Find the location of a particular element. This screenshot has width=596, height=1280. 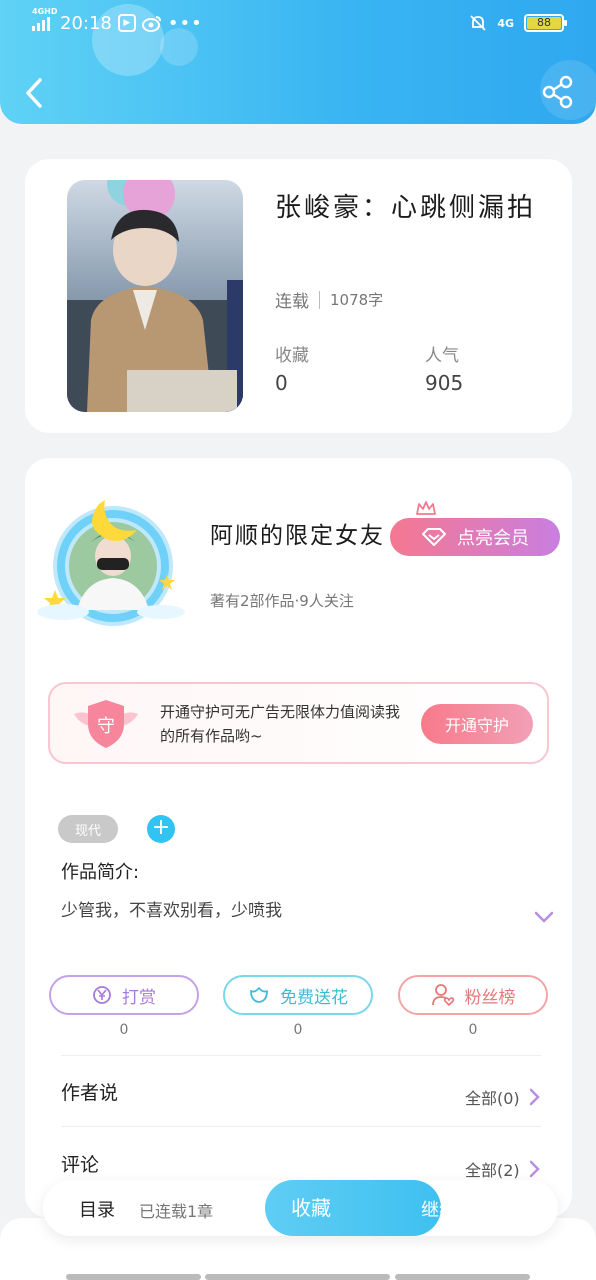

signal-icon: 4GHD is located at coordinates (44, 19).